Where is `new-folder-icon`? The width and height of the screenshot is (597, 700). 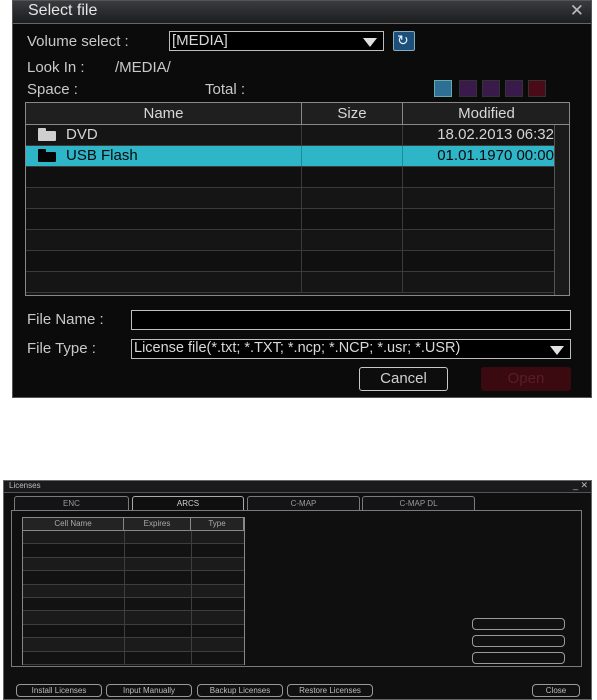 new-folder-icon is located at coordinates (468, 88).